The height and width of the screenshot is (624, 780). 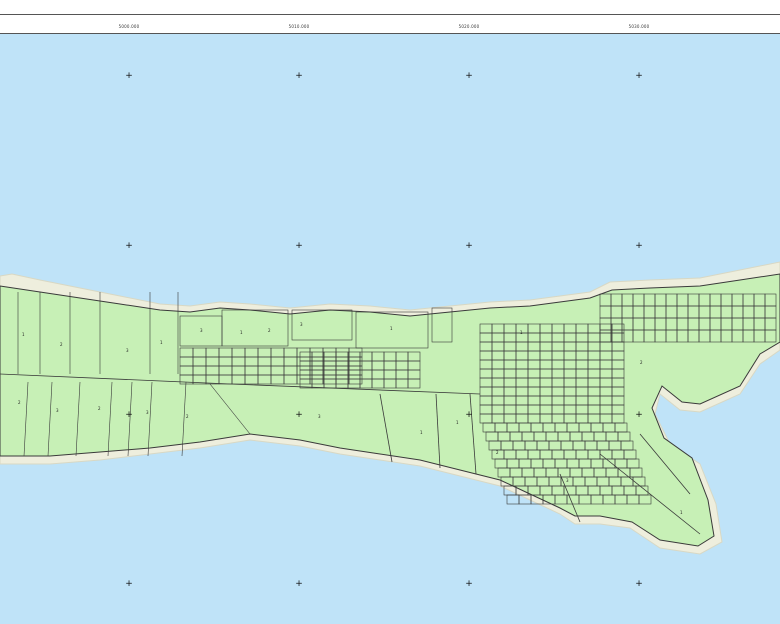 I want to click on coordinate-label: 5000.000, so click(x=129, y=26).